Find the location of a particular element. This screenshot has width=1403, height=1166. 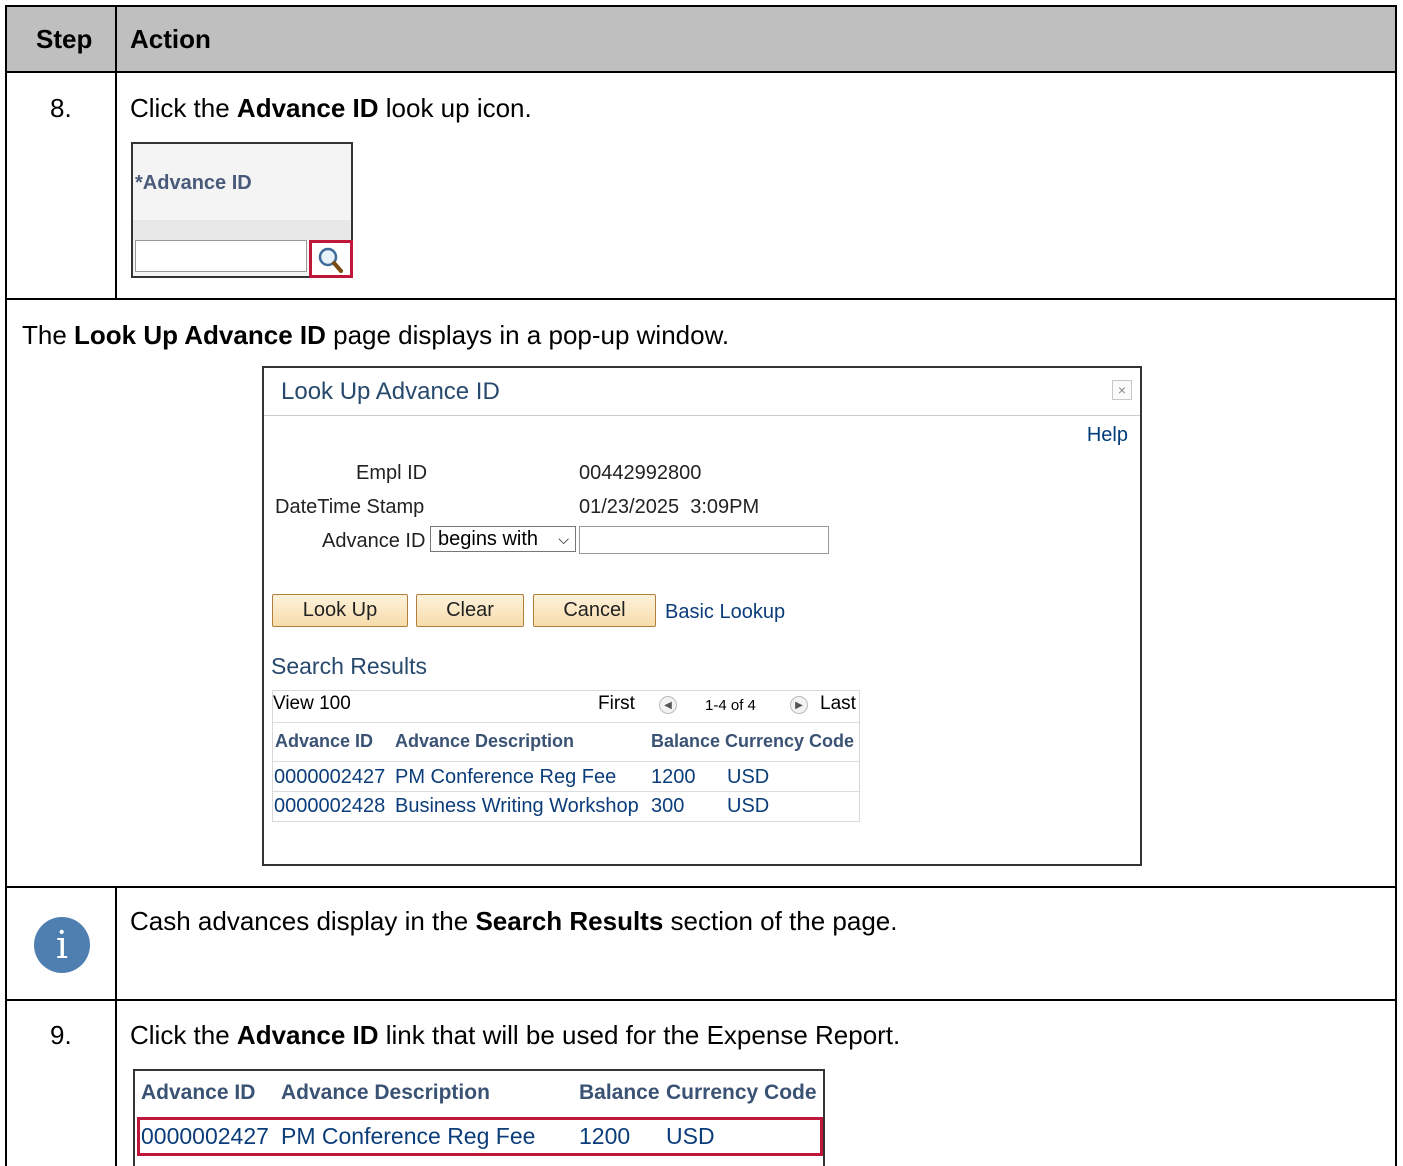

cancel-button: Cancel is located at coordinates (594, 610).